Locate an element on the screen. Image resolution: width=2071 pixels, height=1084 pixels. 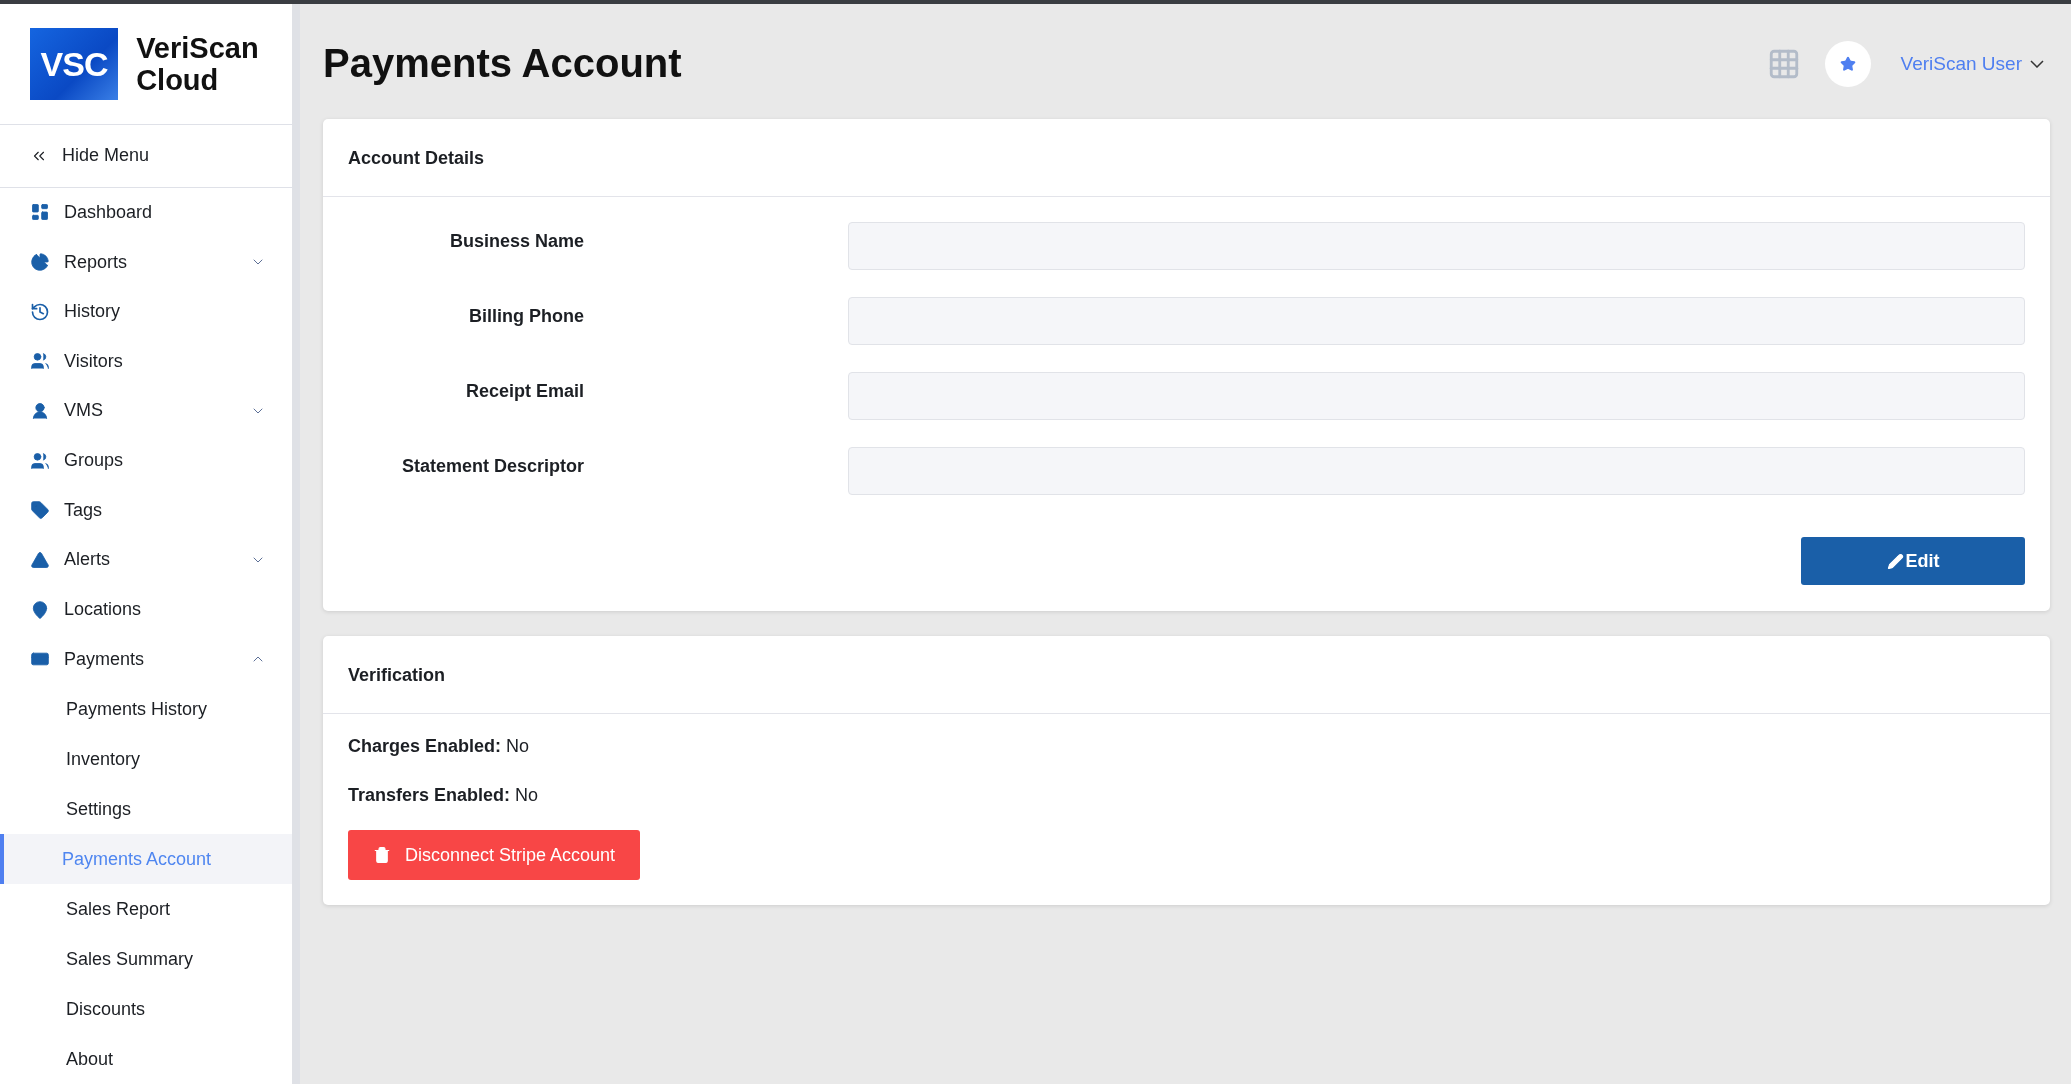
field-label: Receipt Email is located at coordinates (524, 391).